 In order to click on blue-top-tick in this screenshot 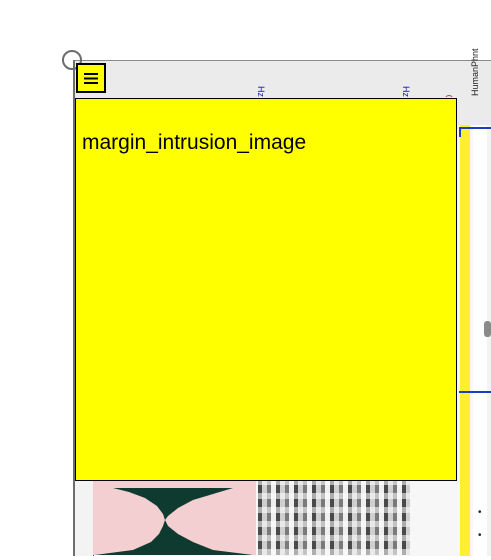, I will do `click(460, 132)`.